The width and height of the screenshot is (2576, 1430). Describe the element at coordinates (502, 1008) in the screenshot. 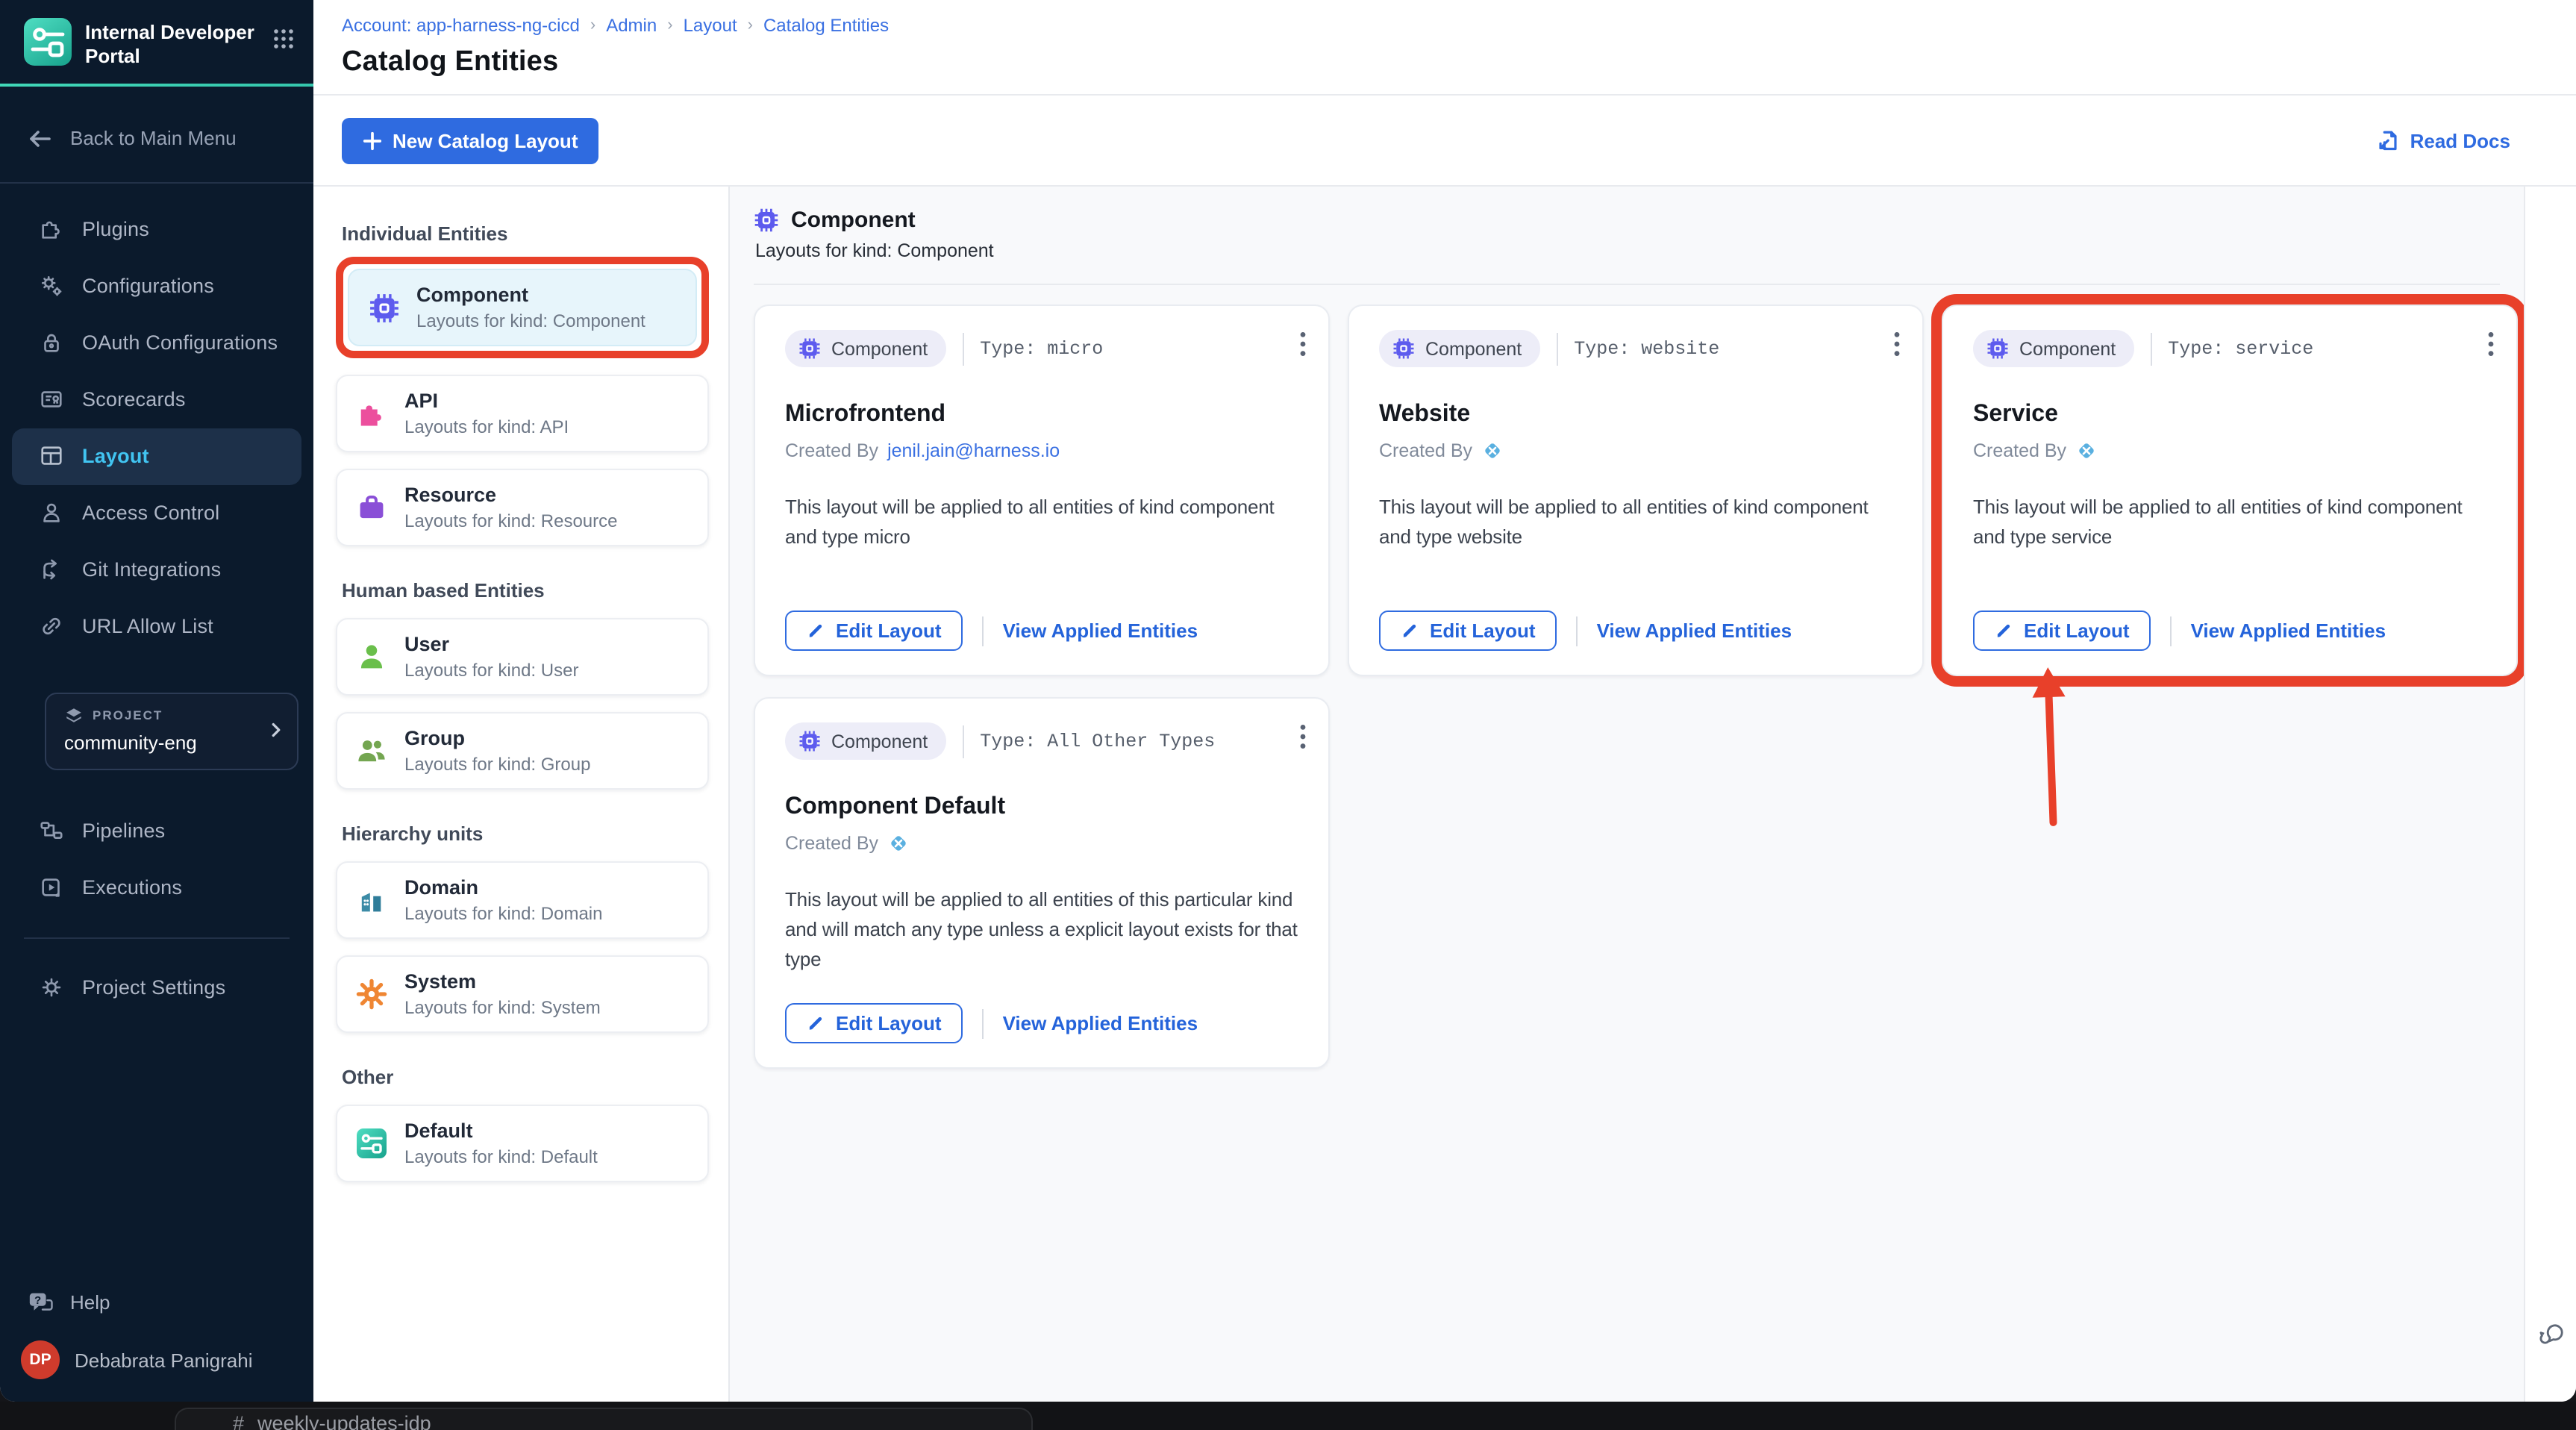

I see `kind-desc: Layouts for kind: System` at that location.